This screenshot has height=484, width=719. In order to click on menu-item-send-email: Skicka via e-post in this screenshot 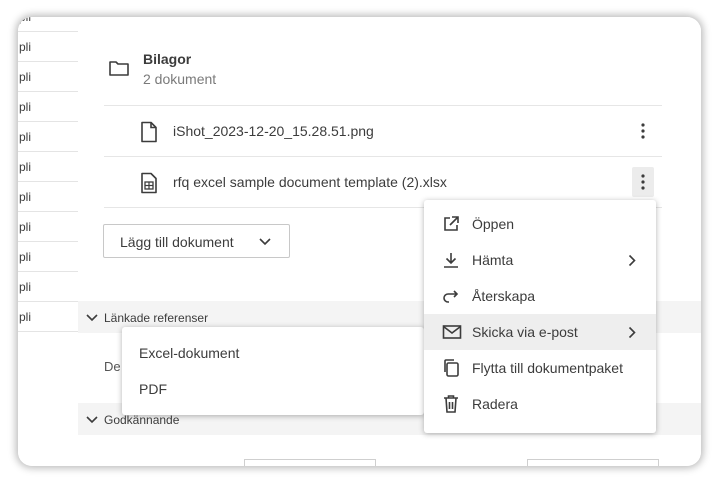, I will do `click(540, 332)`.